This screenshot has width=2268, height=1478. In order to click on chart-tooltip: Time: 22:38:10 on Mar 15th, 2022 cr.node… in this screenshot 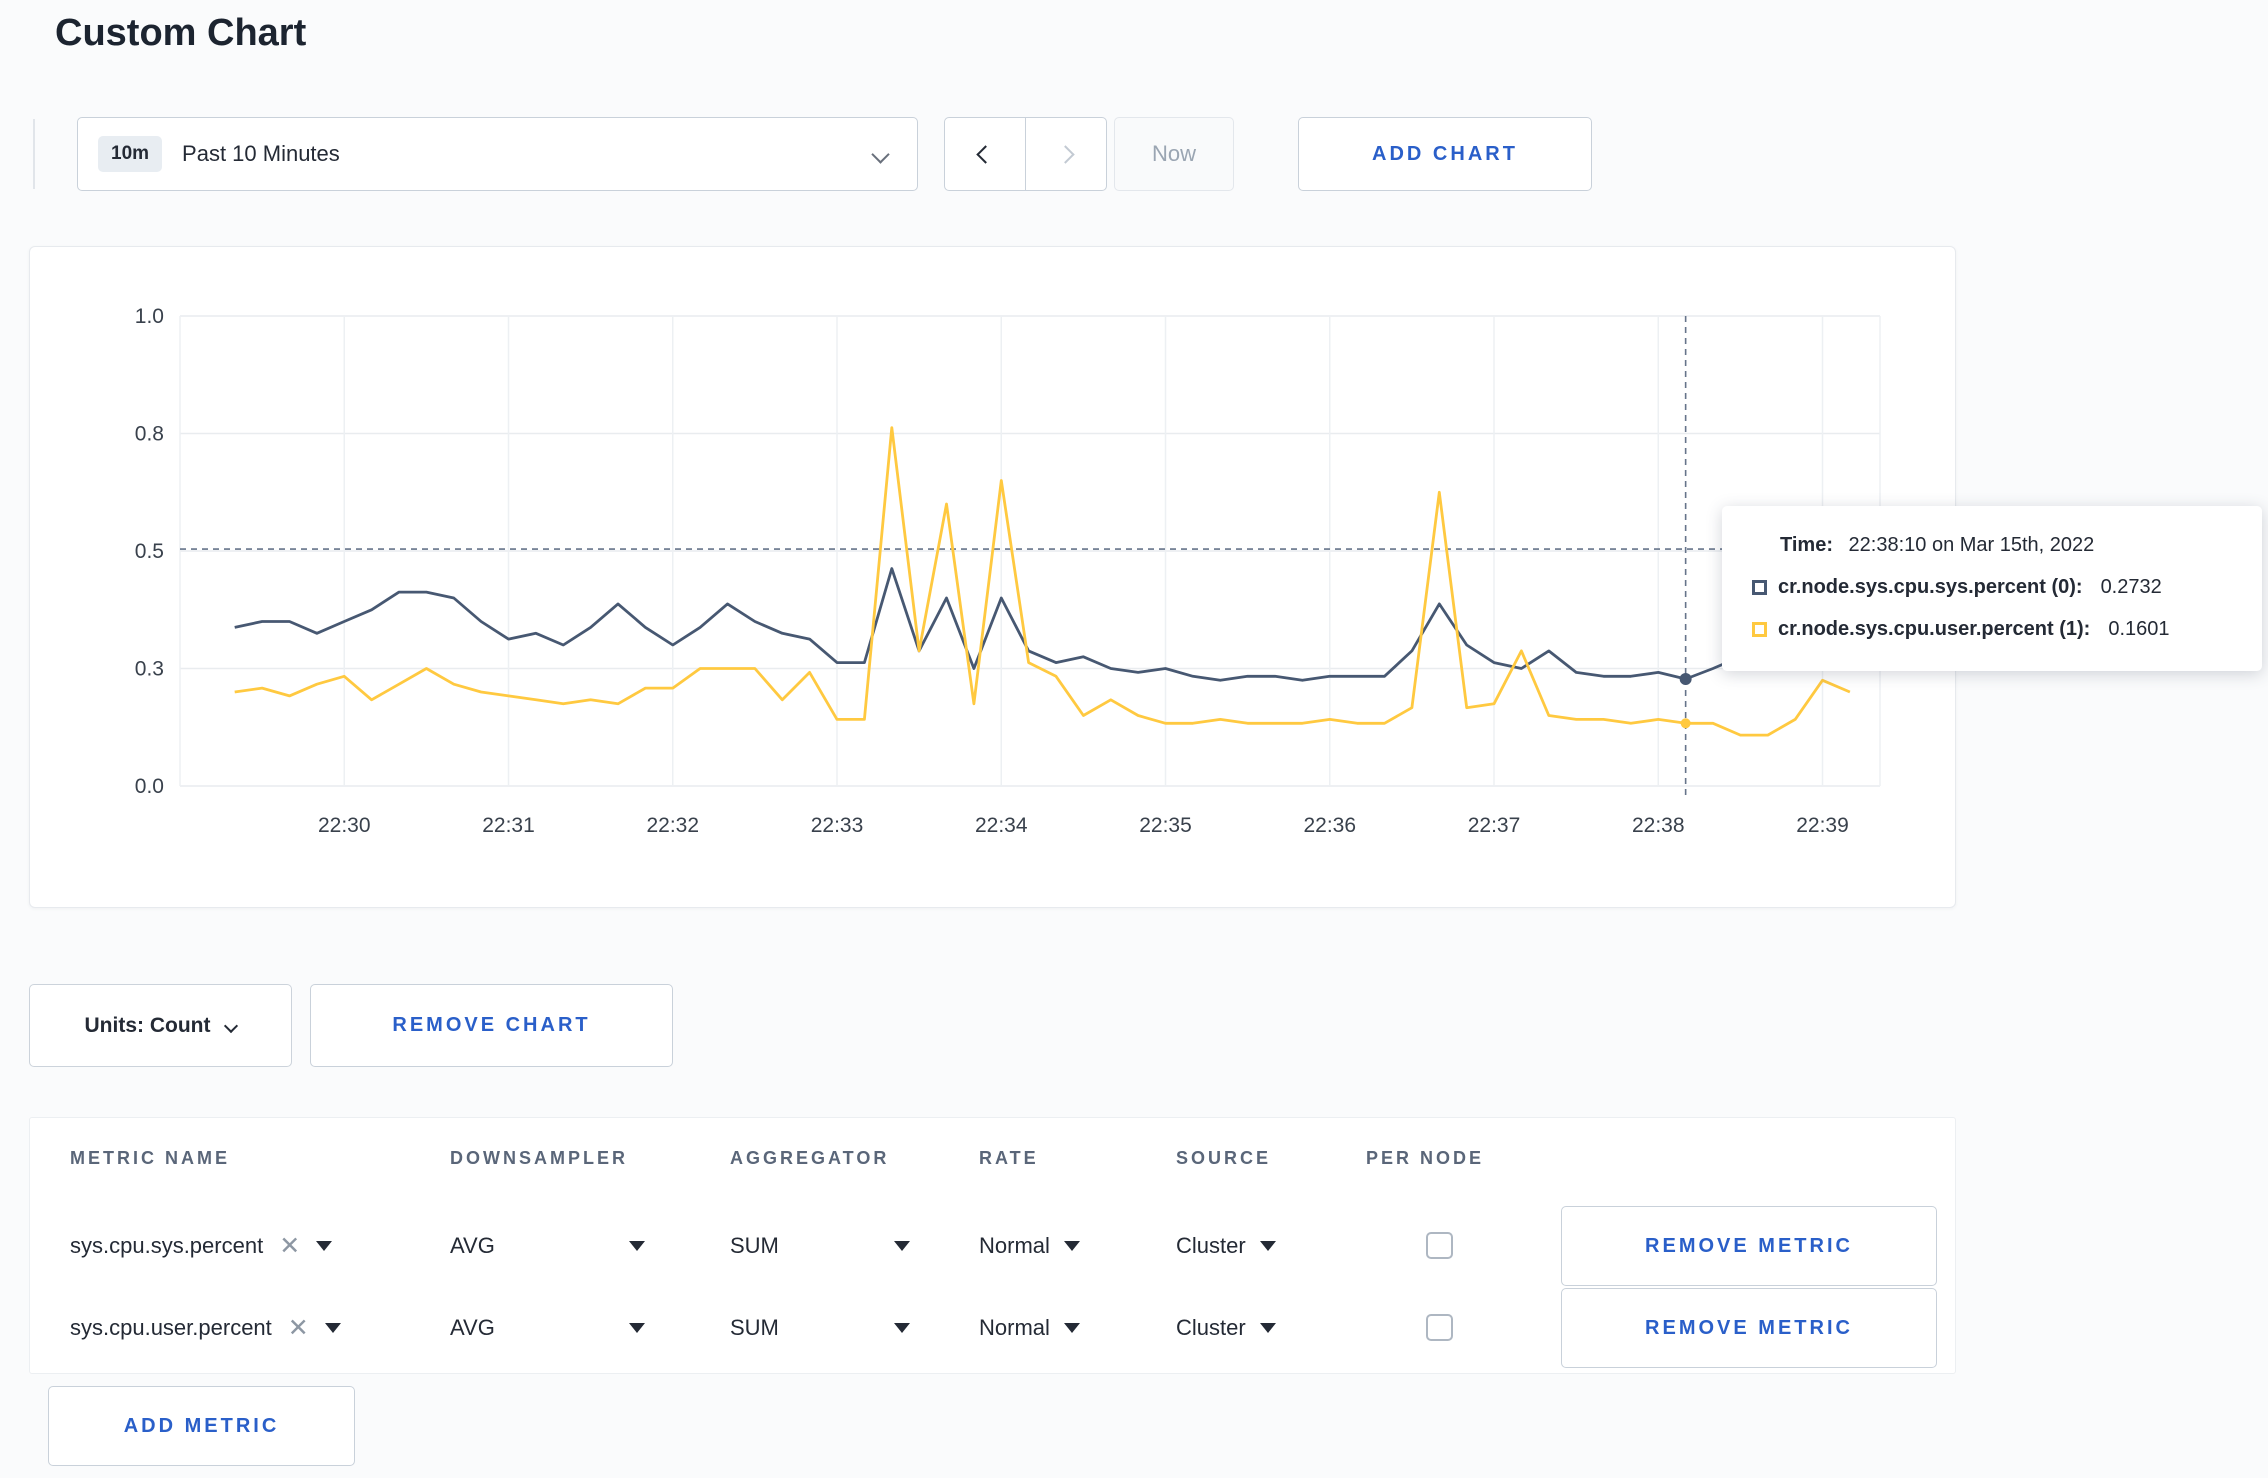, I will do `click(1992, 588)`.